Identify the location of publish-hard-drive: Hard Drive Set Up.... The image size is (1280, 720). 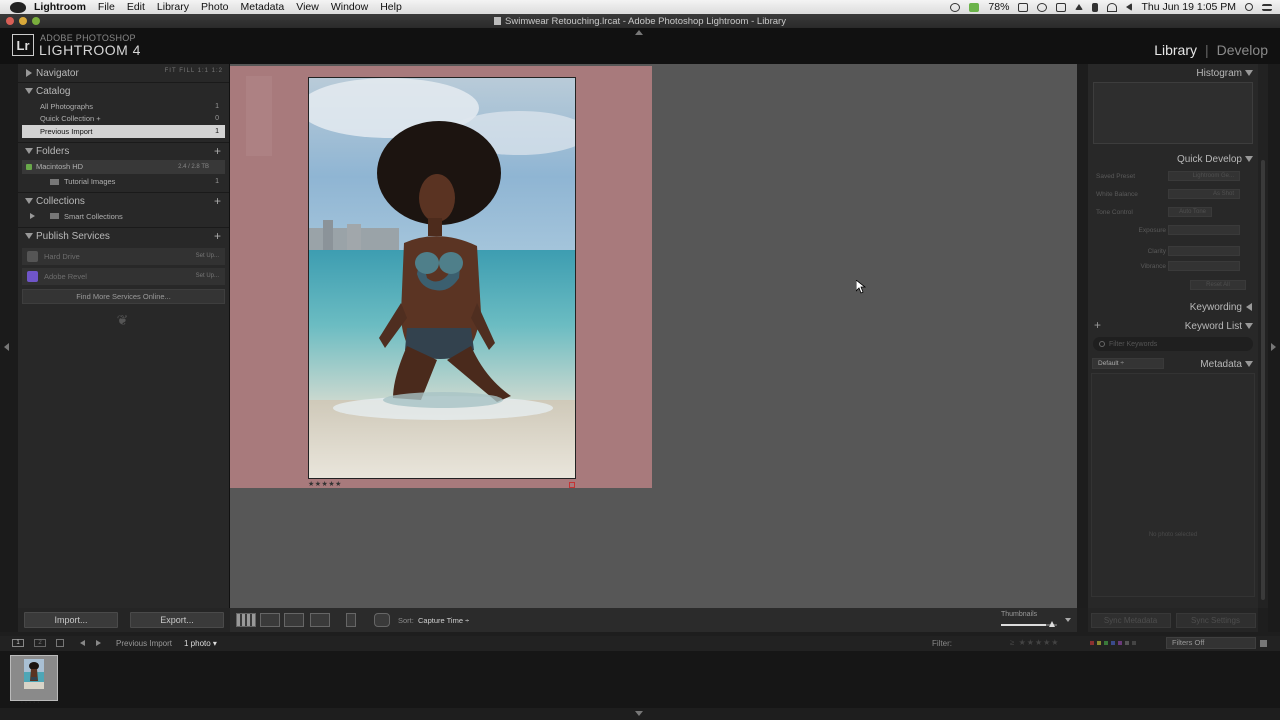
(123, 256).